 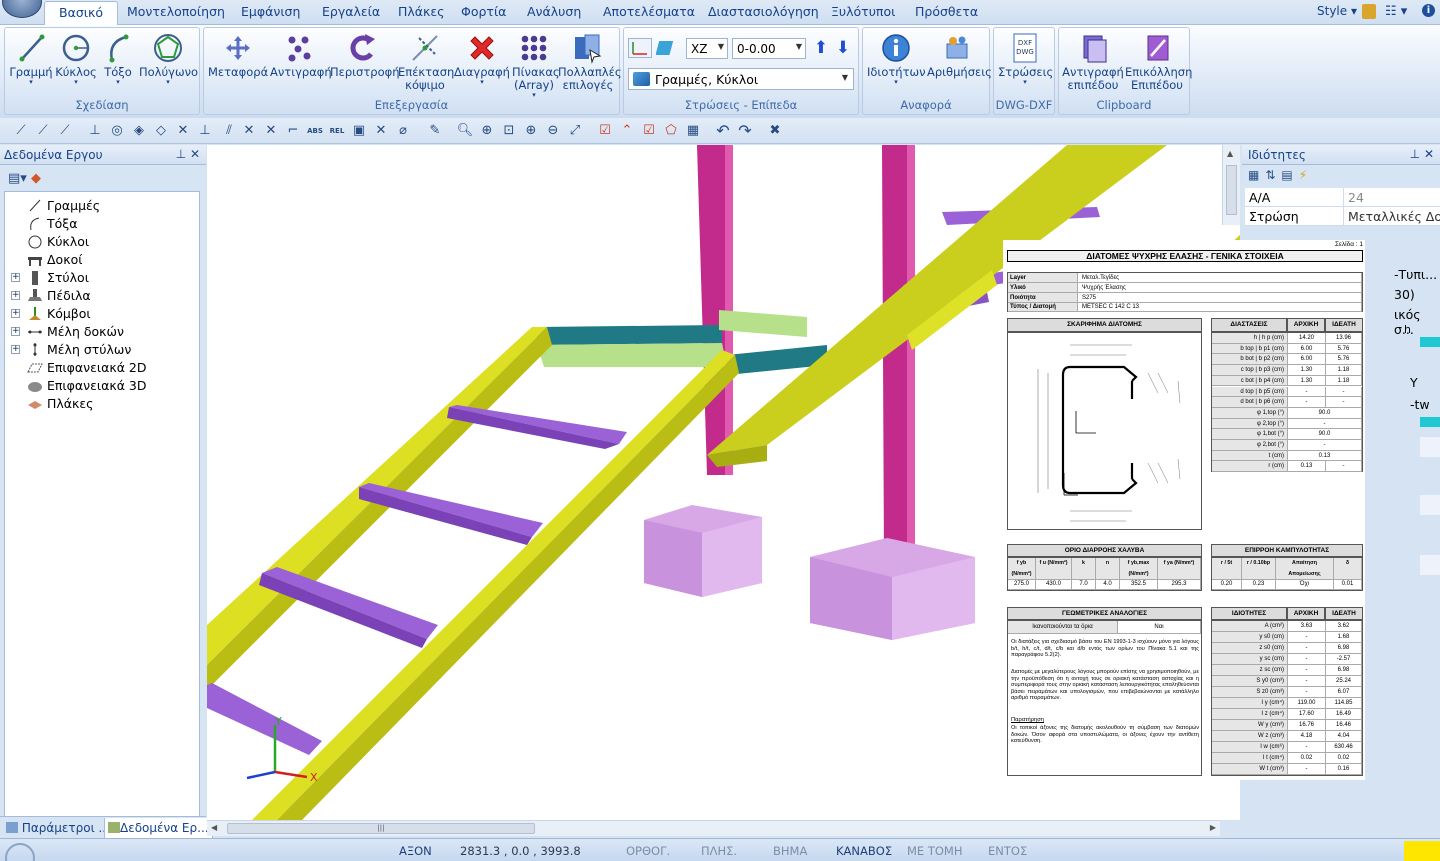 I want to click on multi-select-button: Πολλαπλές επιλογές, so click(x=590, y=61).